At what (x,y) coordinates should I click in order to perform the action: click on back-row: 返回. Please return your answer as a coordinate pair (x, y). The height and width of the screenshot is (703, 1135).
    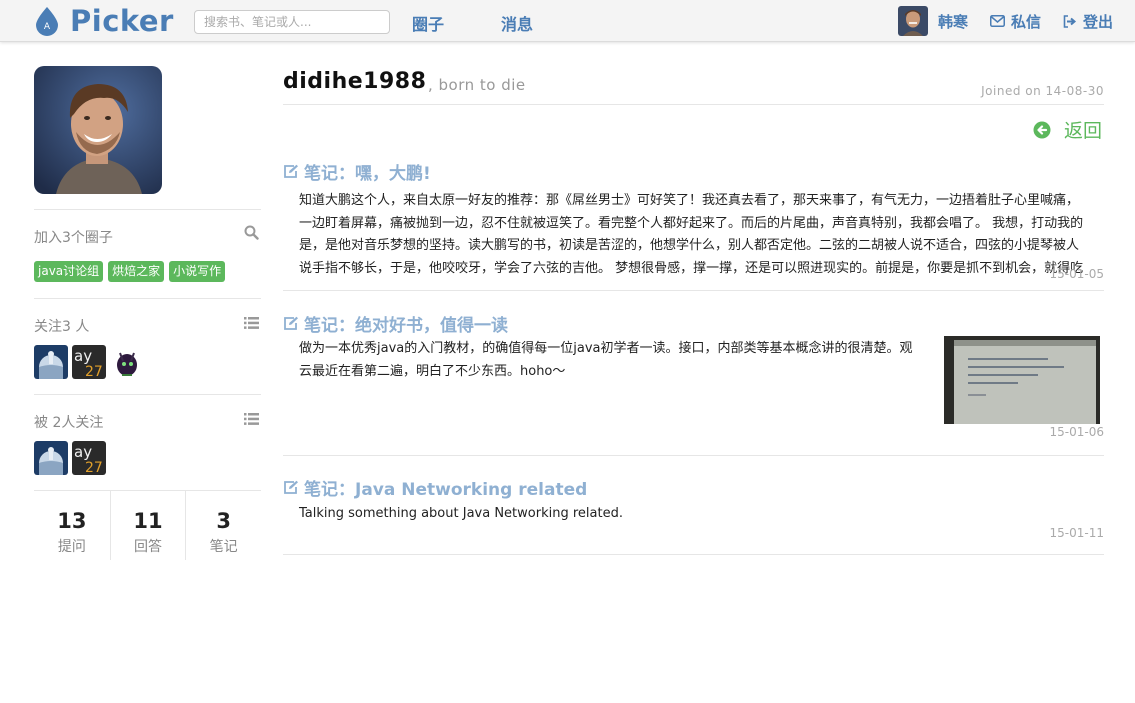
    Looking at the image, I should click on (693, 126).